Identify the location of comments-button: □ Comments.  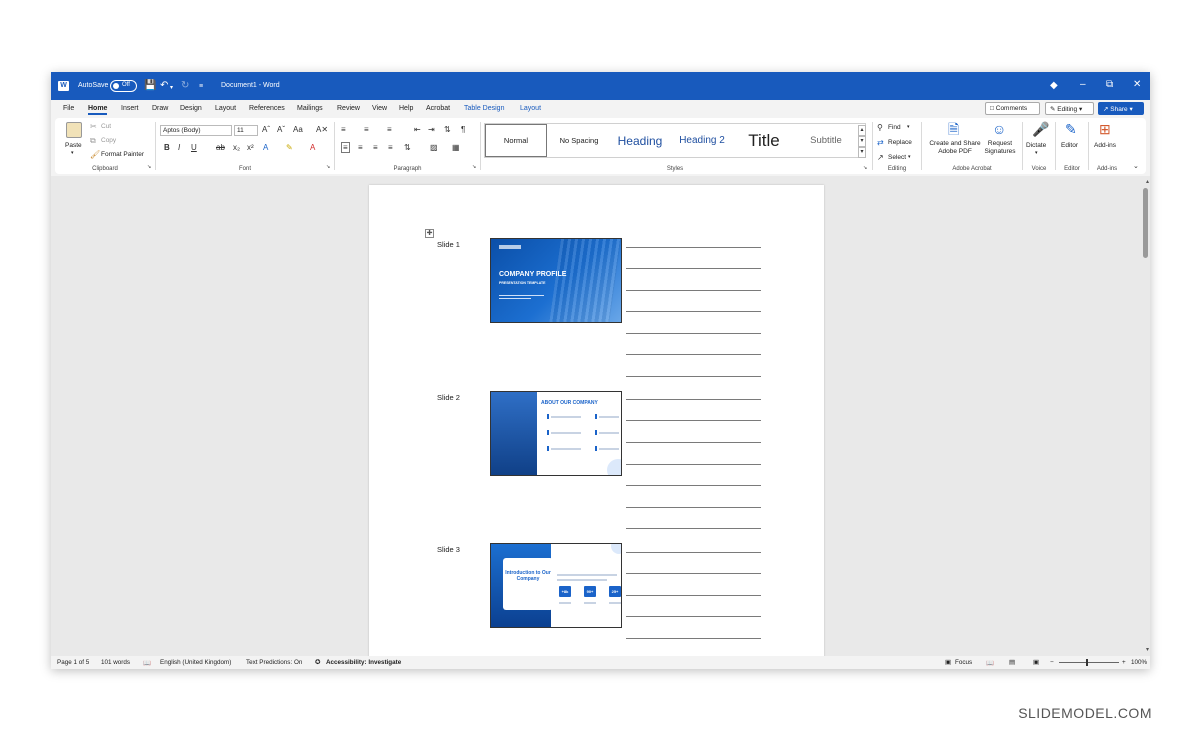
(1012, 108).